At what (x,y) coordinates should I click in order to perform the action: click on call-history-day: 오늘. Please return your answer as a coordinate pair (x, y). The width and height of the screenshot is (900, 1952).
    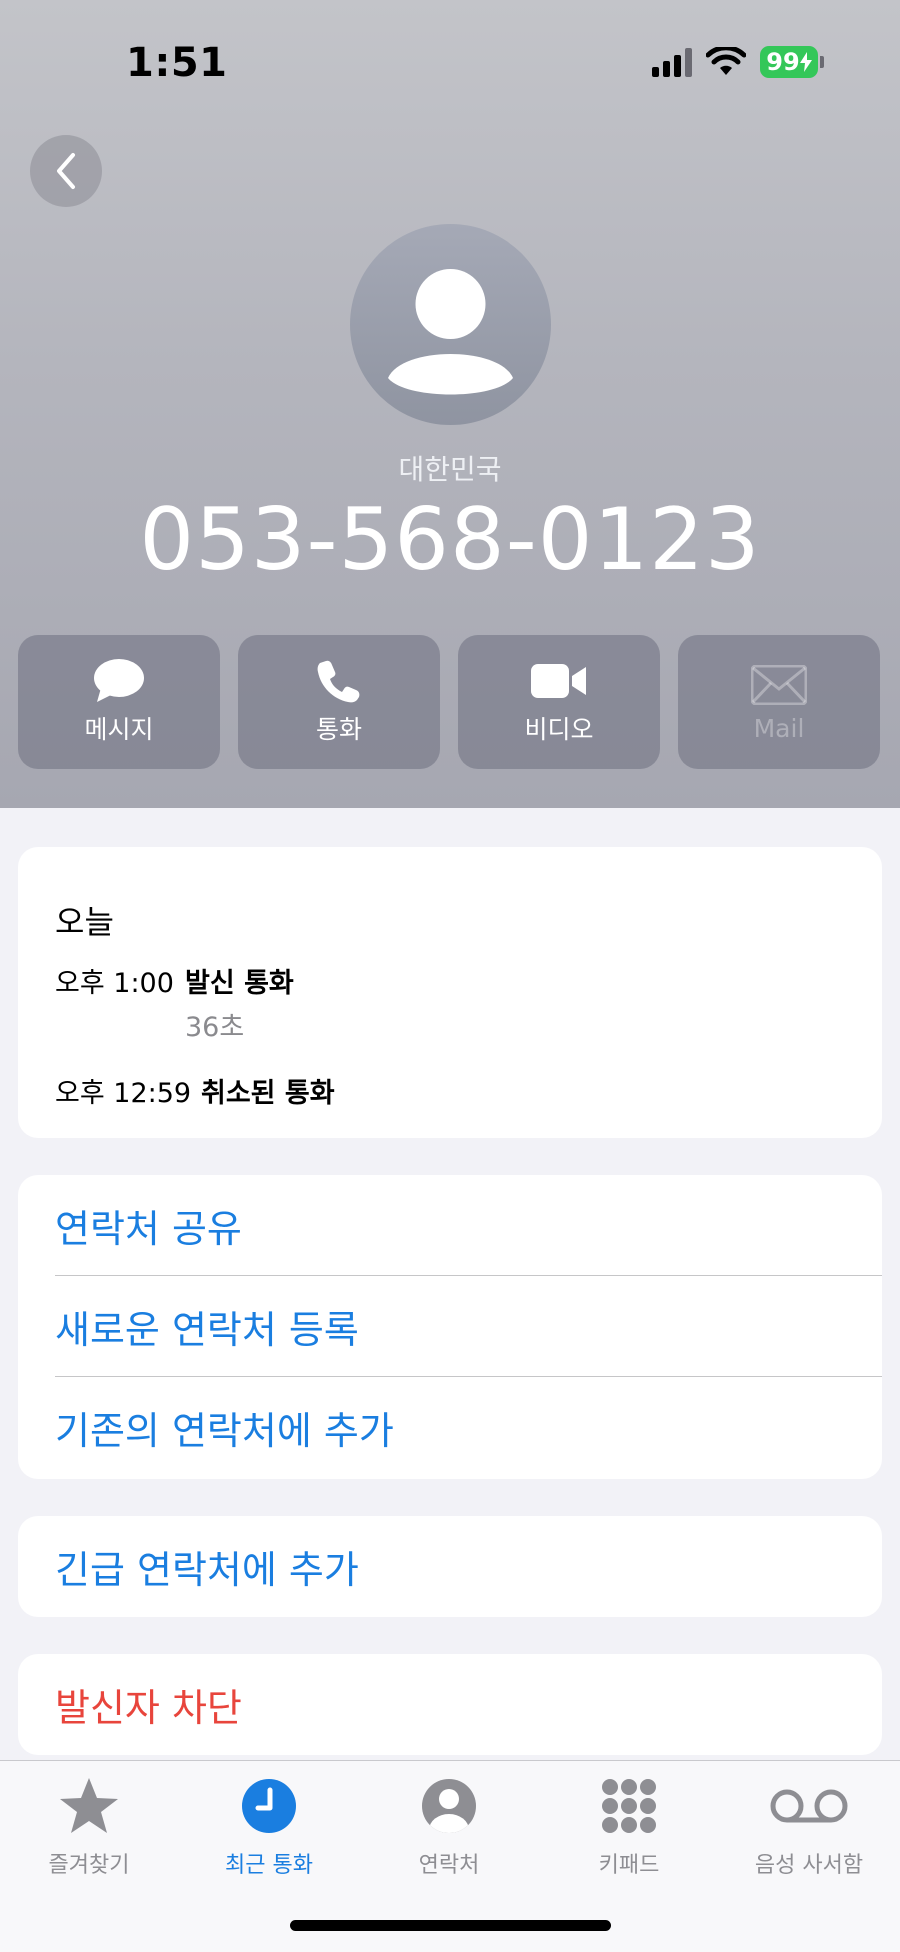
    Looking at the image, I should click on (84, 922).